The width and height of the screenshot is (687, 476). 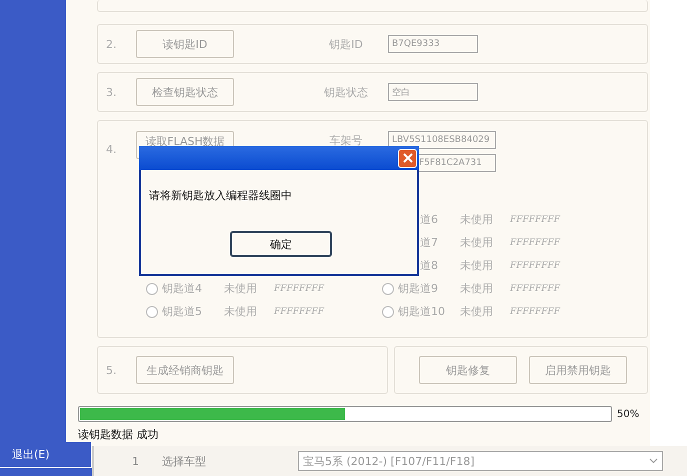 I want to click on step-number: 3., so click(x=111, y=92).